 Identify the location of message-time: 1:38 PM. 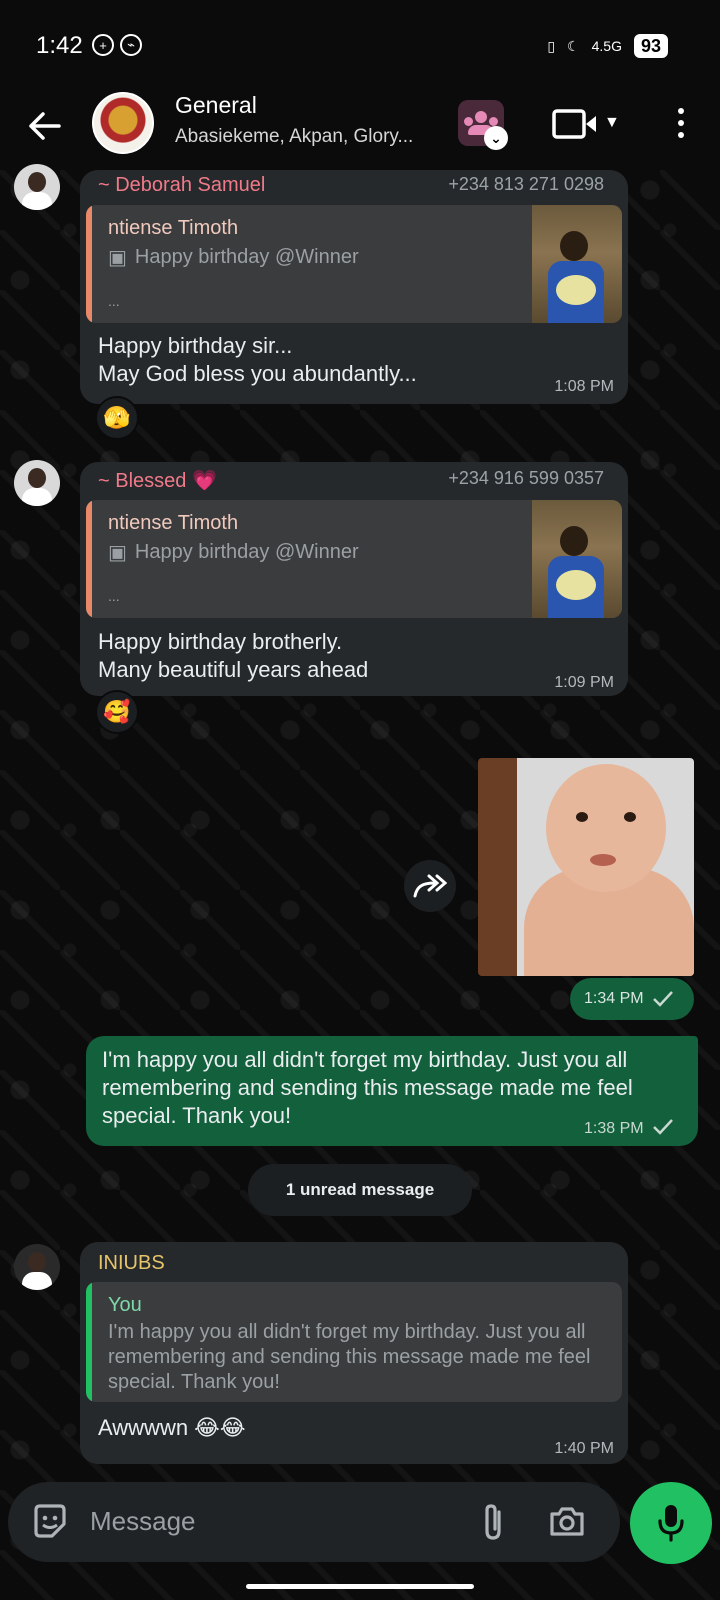
(614, 1128).